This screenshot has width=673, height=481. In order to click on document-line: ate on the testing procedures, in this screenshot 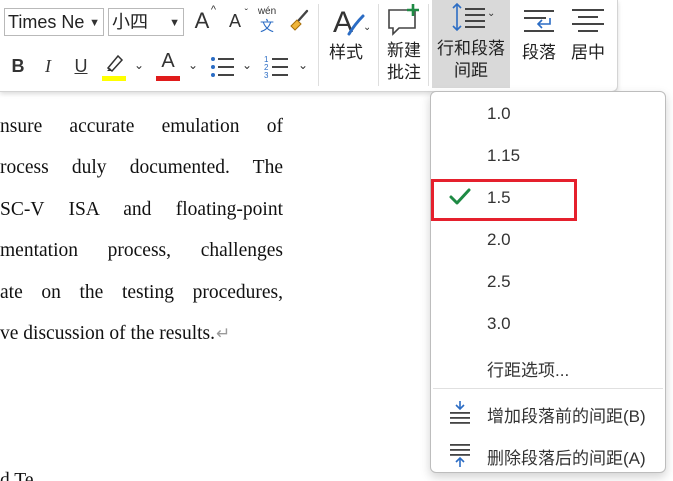, I will do `click(141, 292)`.